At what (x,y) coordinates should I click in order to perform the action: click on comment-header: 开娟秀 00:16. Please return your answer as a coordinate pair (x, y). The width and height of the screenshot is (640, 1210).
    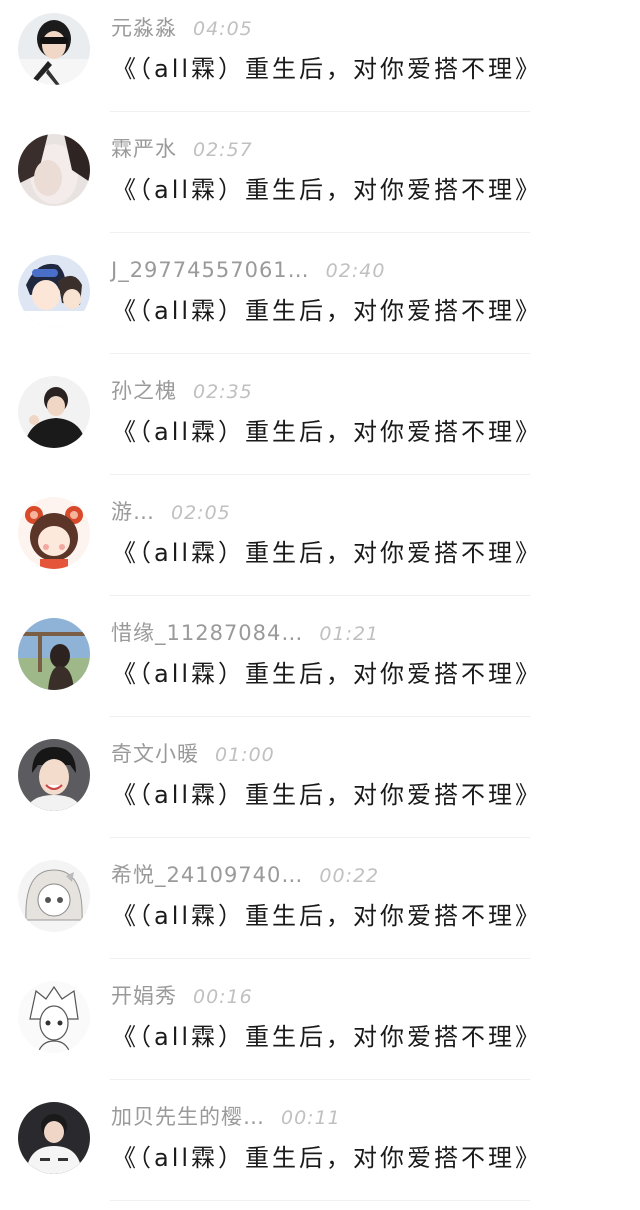
    Looking at the image, I should click on (182, 996).